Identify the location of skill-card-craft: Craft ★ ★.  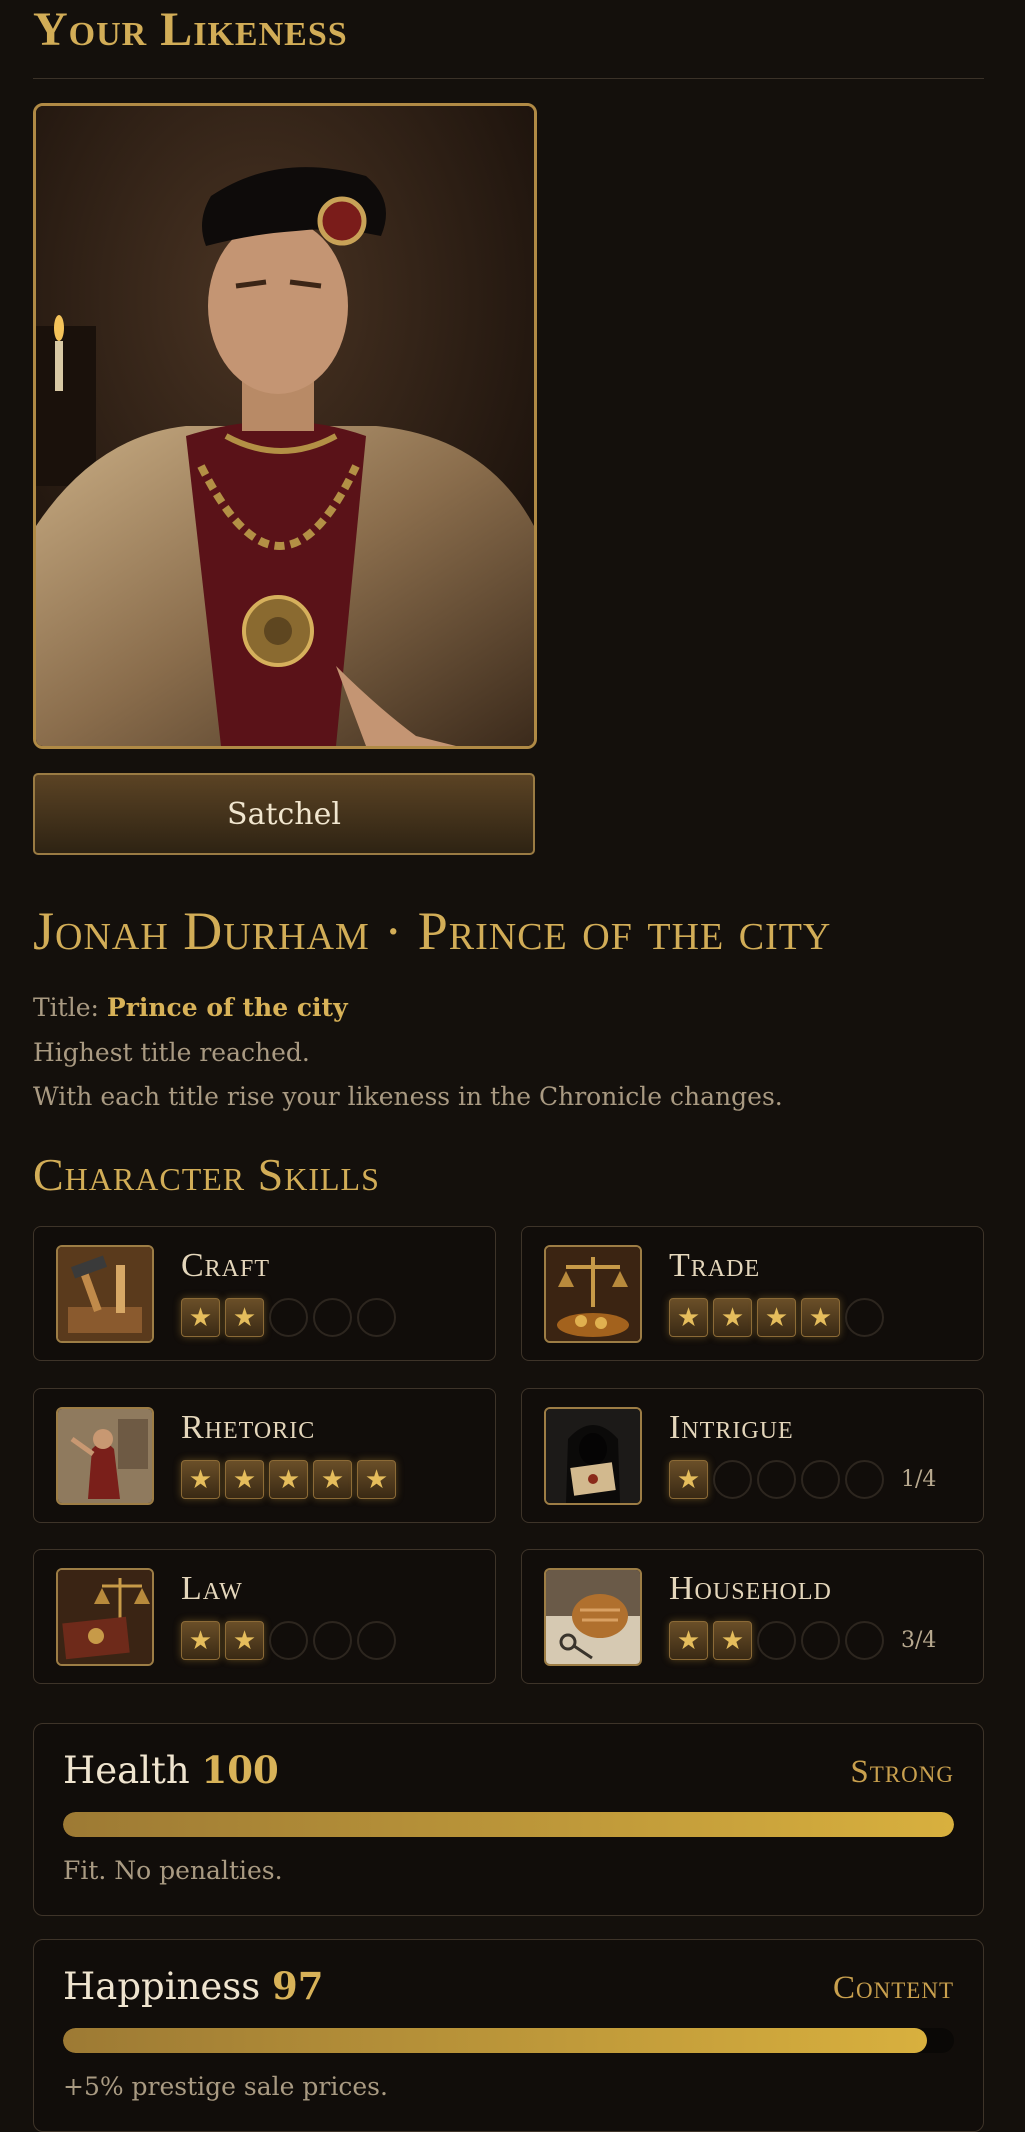
(264, 1293).